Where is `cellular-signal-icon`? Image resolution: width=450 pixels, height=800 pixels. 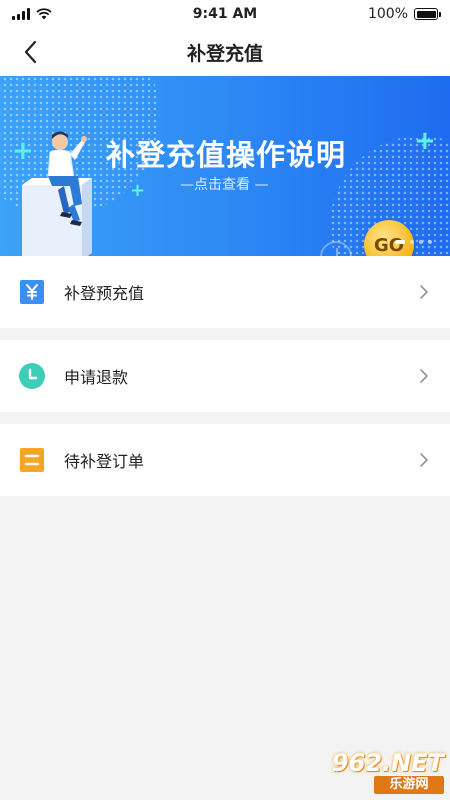 cellular-signal-icon is located at coordinates (21, 14).